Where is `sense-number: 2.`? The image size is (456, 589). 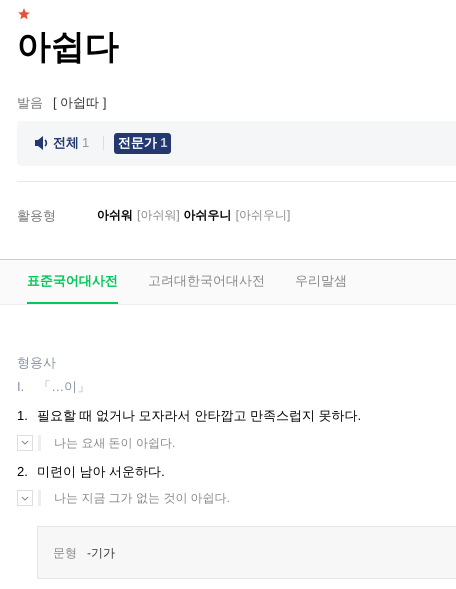
sense-number: 2. is located at coordinates (22, 471).